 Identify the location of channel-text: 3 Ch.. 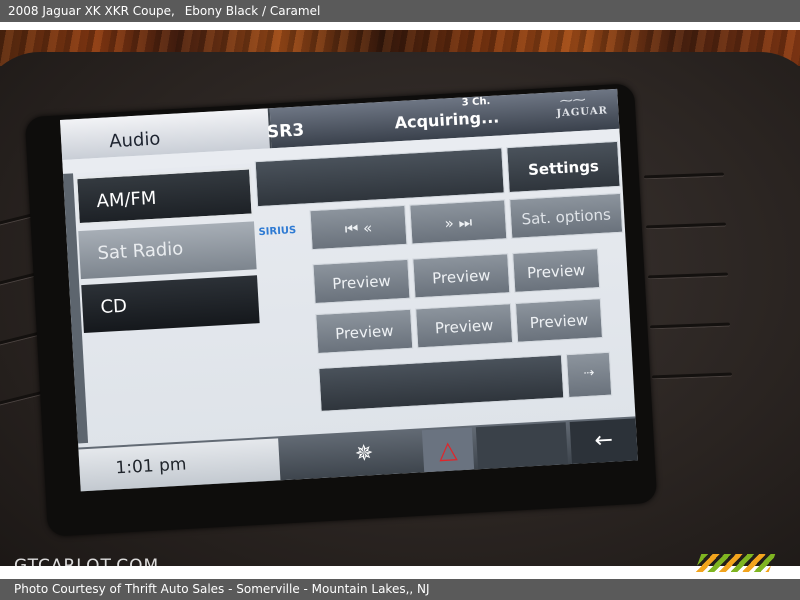
(476, 102).